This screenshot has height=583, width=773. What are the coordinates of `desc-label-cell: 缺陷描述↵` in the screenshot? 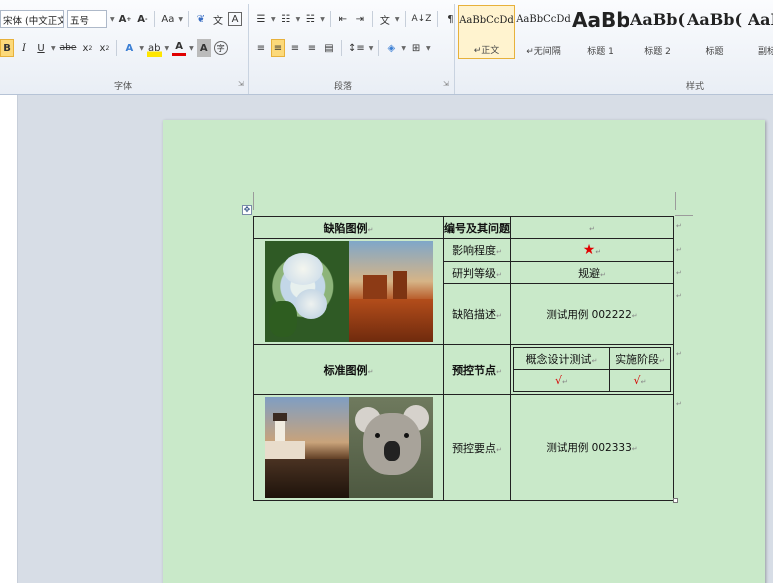 It's located at (477, 314).